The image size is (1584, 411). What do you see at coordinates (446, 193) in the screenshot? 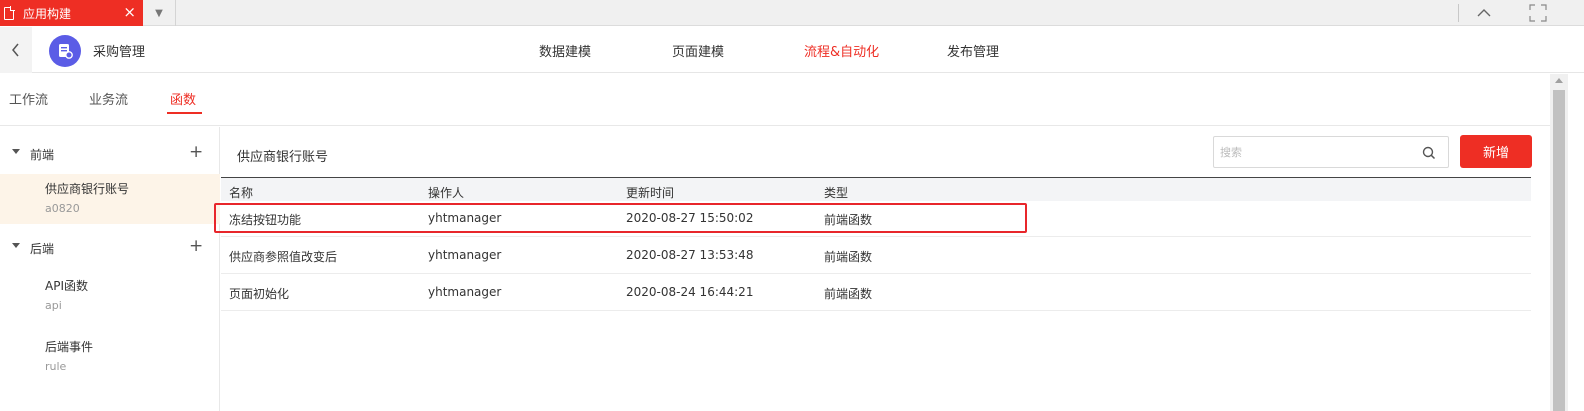
I see `column-header-operator: 操作人` at bounding box center [446, 193].